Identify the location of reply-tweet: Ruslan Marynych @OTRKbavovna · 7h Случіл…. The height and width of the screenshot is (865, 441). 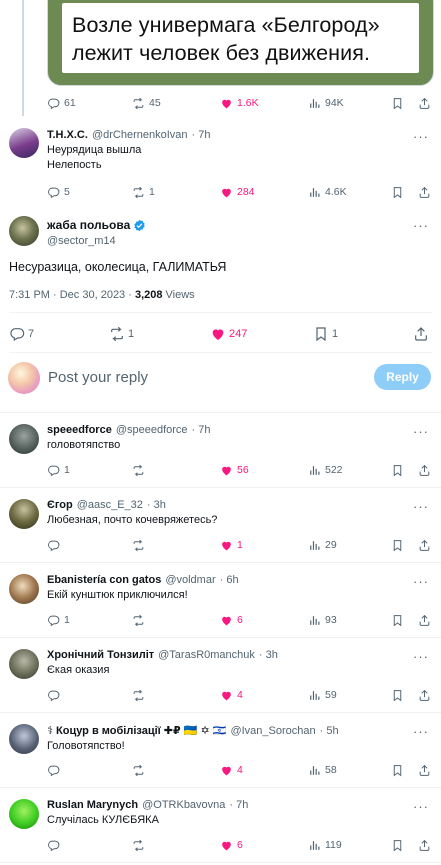
(237, 813).